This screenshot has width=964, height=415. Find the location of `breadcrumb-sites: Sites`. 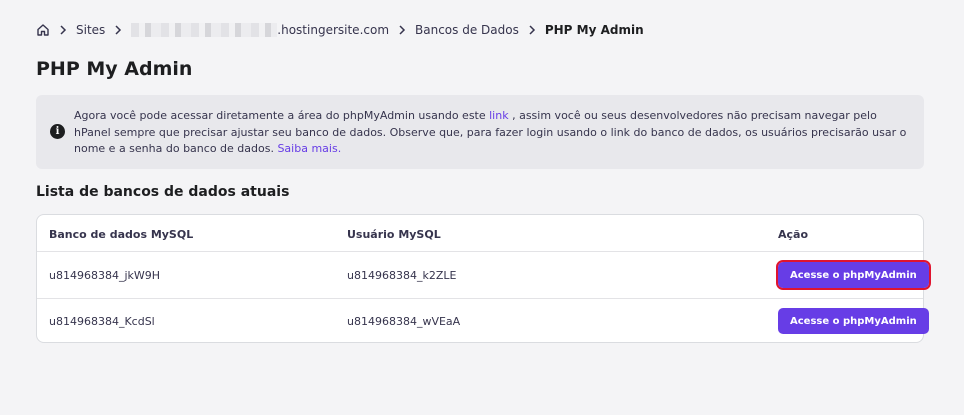

breadcrumb-sites: Sites is located at coordinates (90, 30).